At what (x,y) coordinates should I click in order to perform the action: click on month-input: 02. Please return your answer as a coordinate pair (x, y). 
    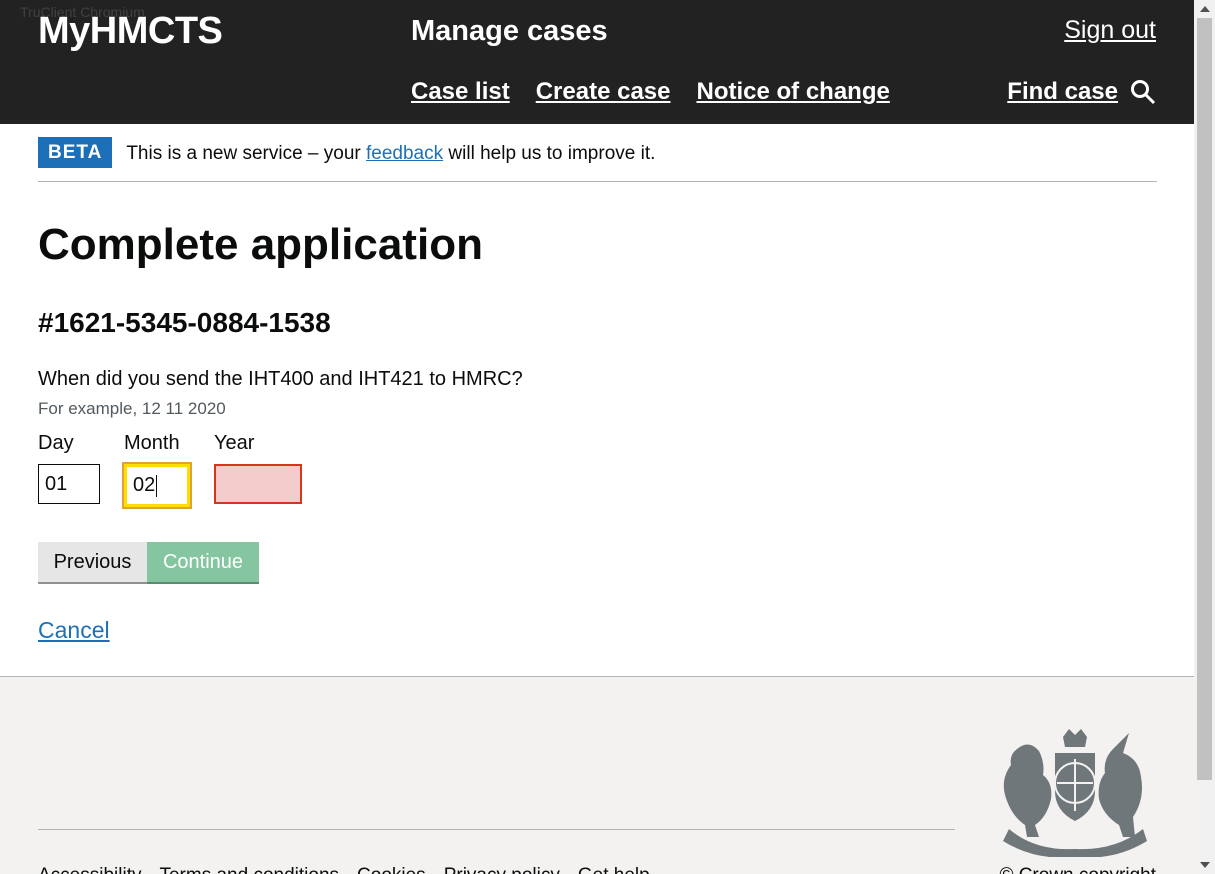
    Looking at the image, I should click on (157, 485).